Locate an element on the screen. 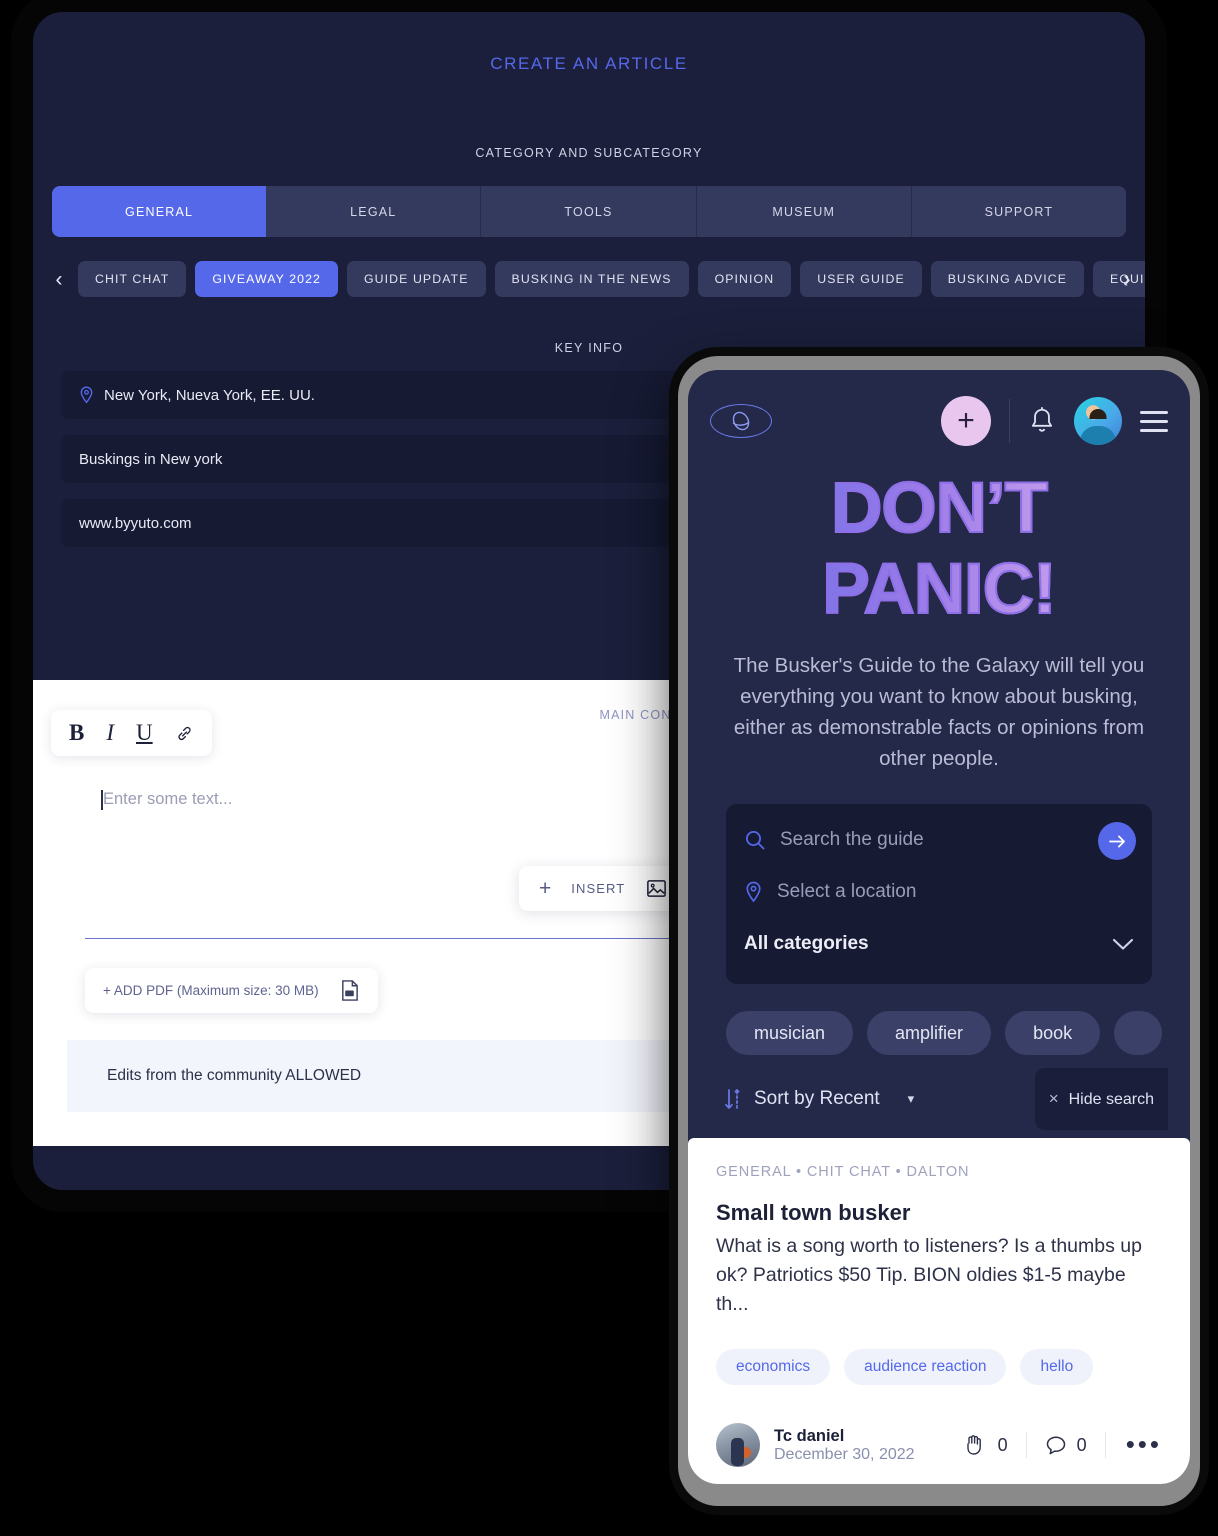  hide-search-button: × Hide search is located at coordinates (1101, 1099).